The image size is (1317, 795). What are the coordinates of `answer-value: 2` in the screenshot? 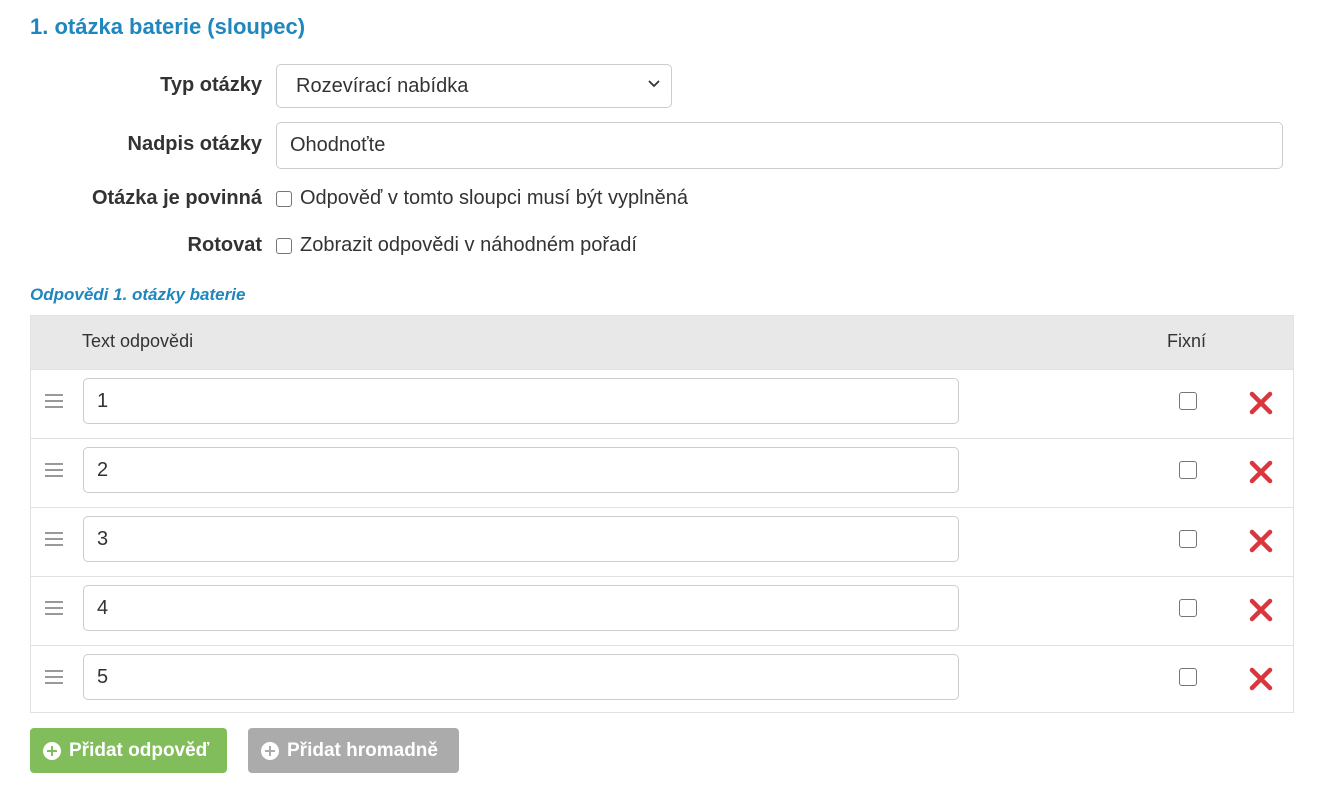 It's located at (103, 469).